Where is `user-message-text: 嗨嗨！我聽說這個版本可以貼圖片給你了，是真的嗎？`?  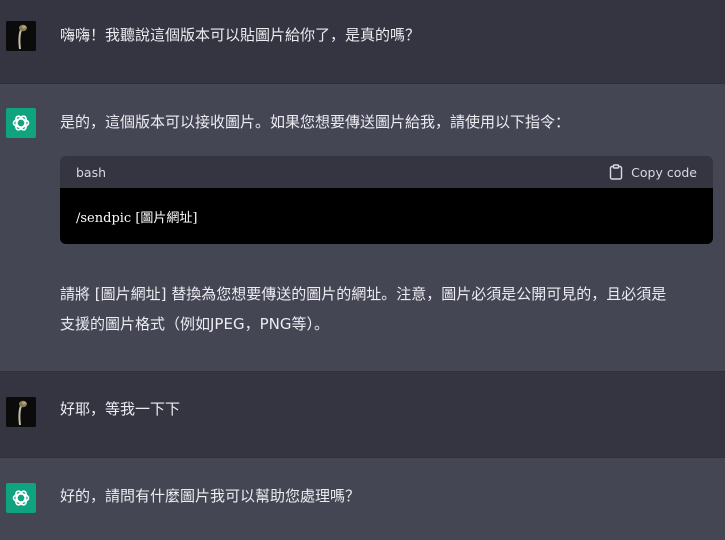 user-message-text: 嗨嗨！我聽說這個版本可以貼圖片給你了，是真的嗎？ is located at coordinates (240, 35).